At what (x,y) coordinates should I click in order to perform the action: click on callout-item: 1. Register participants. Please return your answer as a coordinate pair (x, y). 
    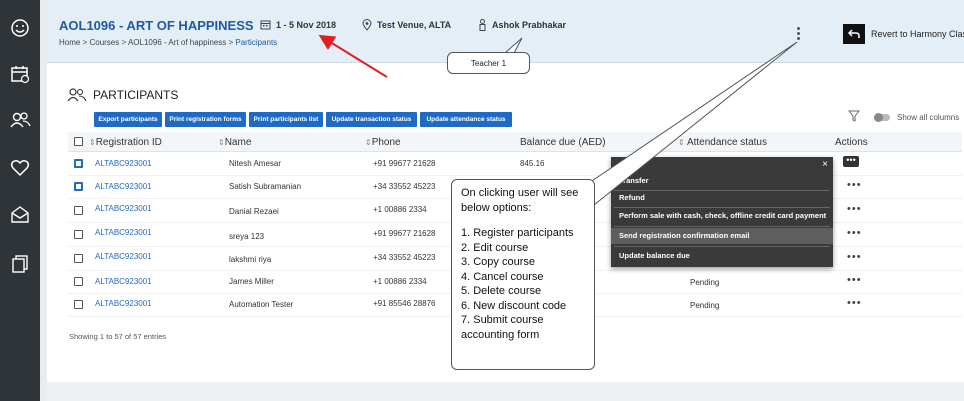
    Looking at the image, I should click on (517, 233).